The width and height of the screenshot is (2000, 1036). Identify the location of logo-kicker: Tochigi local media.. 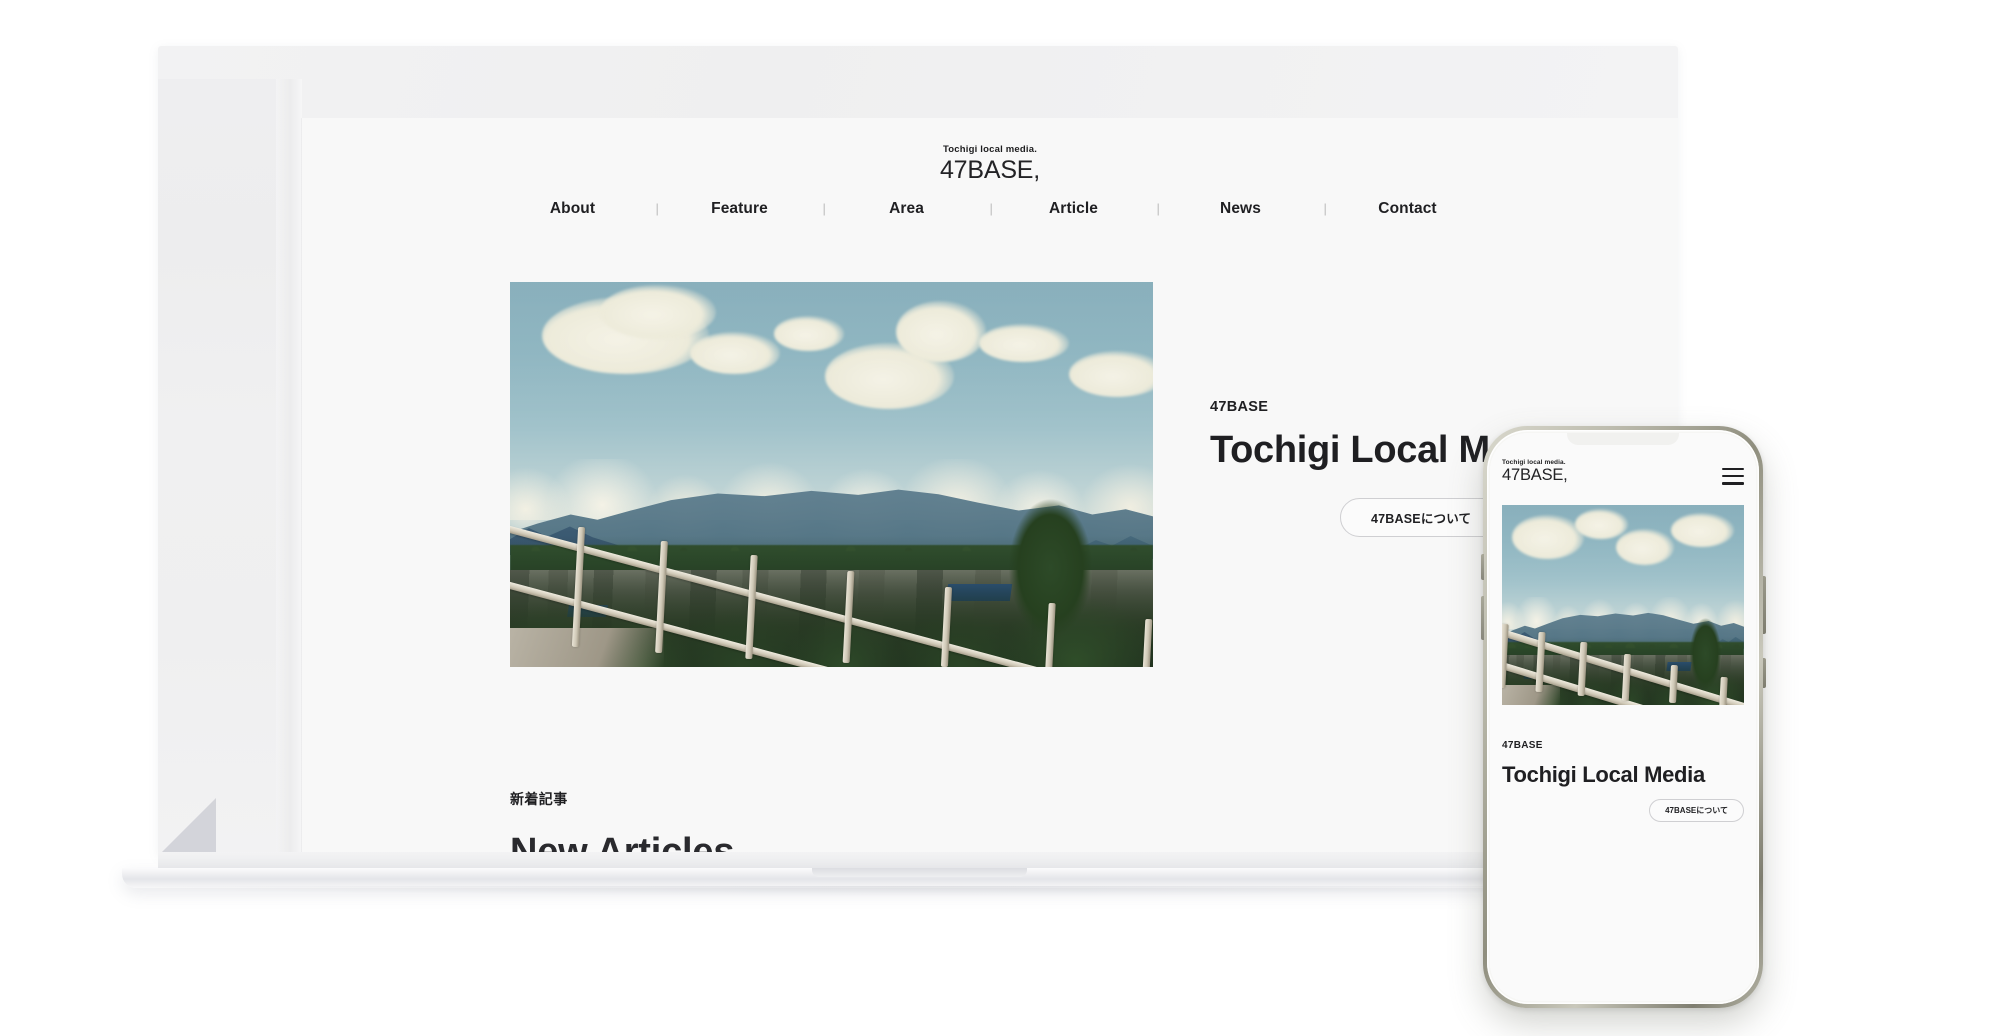
(990, 149).